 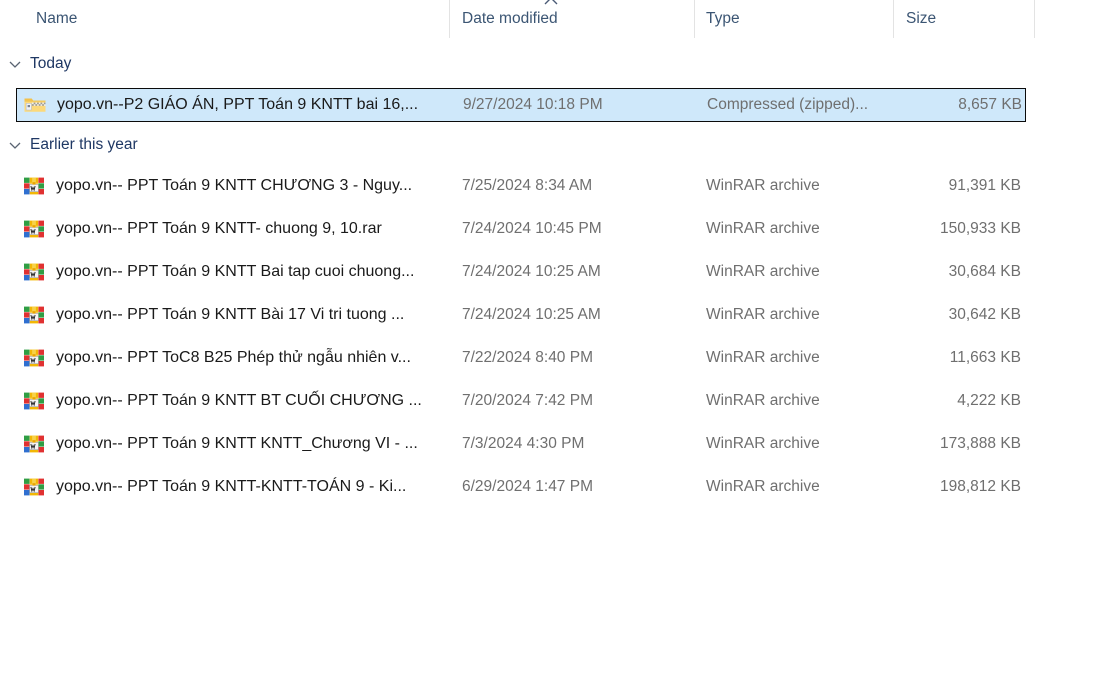 I want to click on column-header-size: Size, so click(x=921, y=19).